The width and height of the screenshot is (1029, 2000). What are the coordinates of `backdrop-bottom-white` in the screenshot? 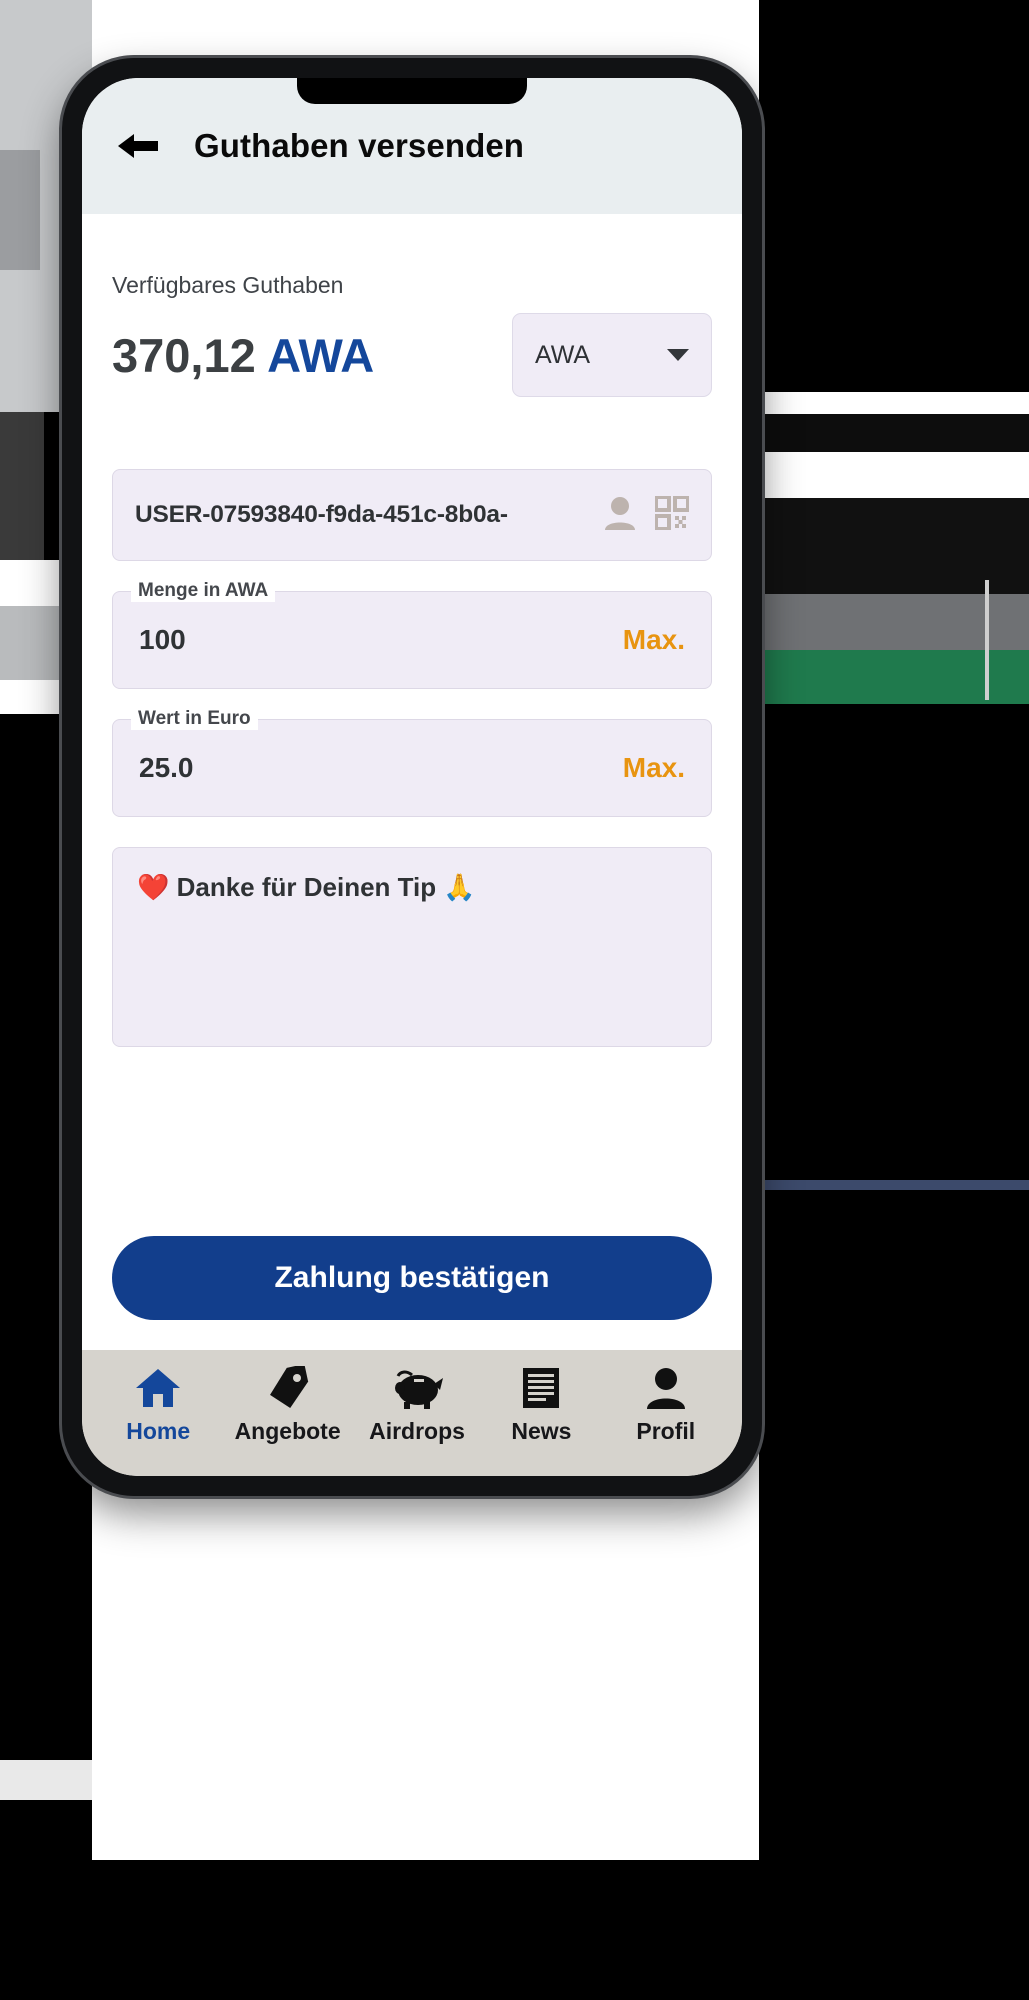 It's located at (46, 1780).